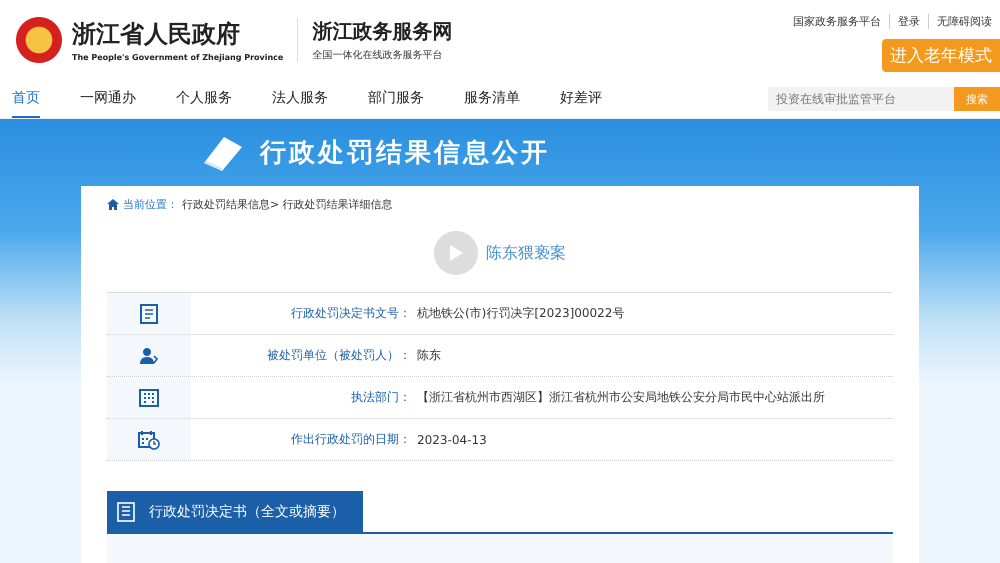 The height and width of the screenshot is (563, 1000). I want to click on nav-item: 一网通办, so click(108, 99).